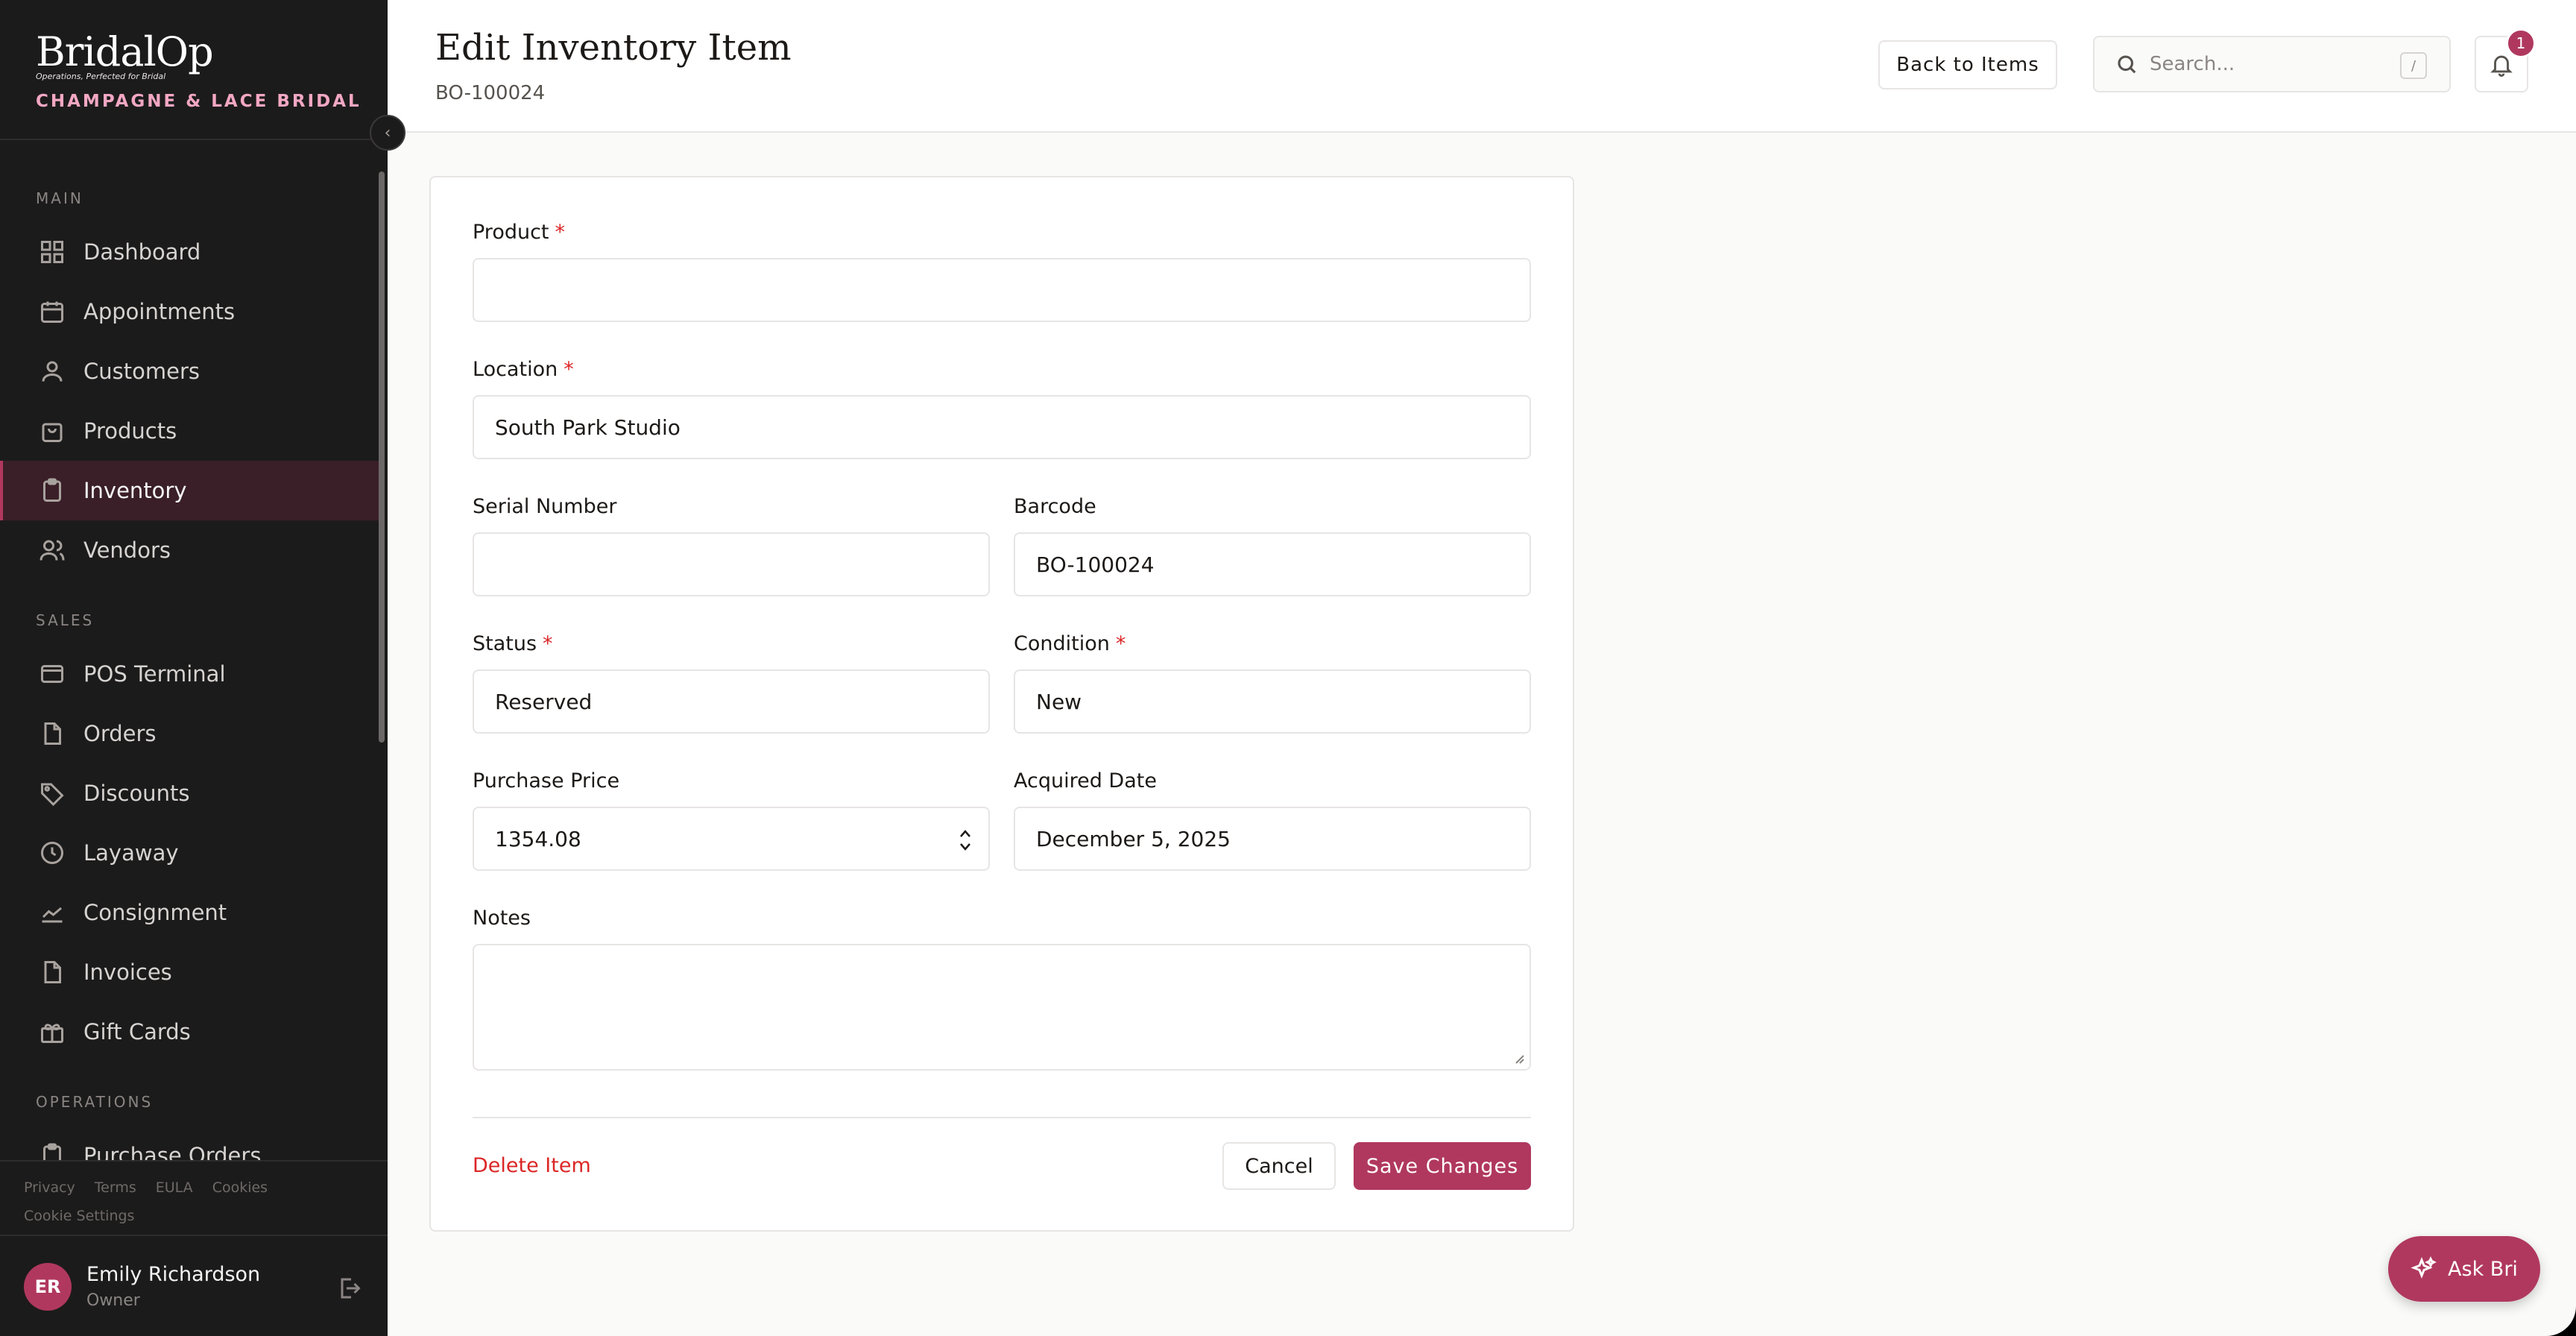  What do you see at coordinates (1055, 506) in the screenshot?
I see `barcode-label: Barcode` at bounding box center [1055, 506].